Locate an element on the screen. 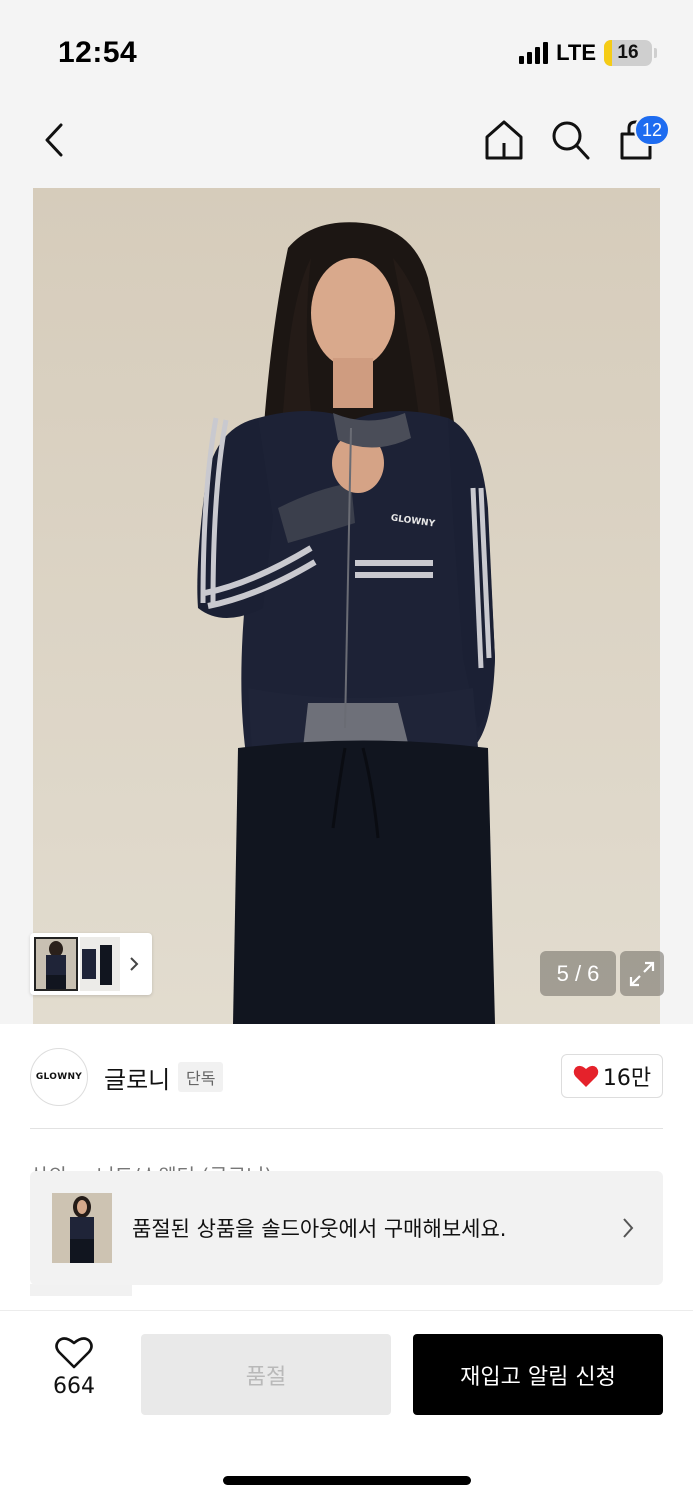  thumbnail-next is located at coordinates (100, 964).